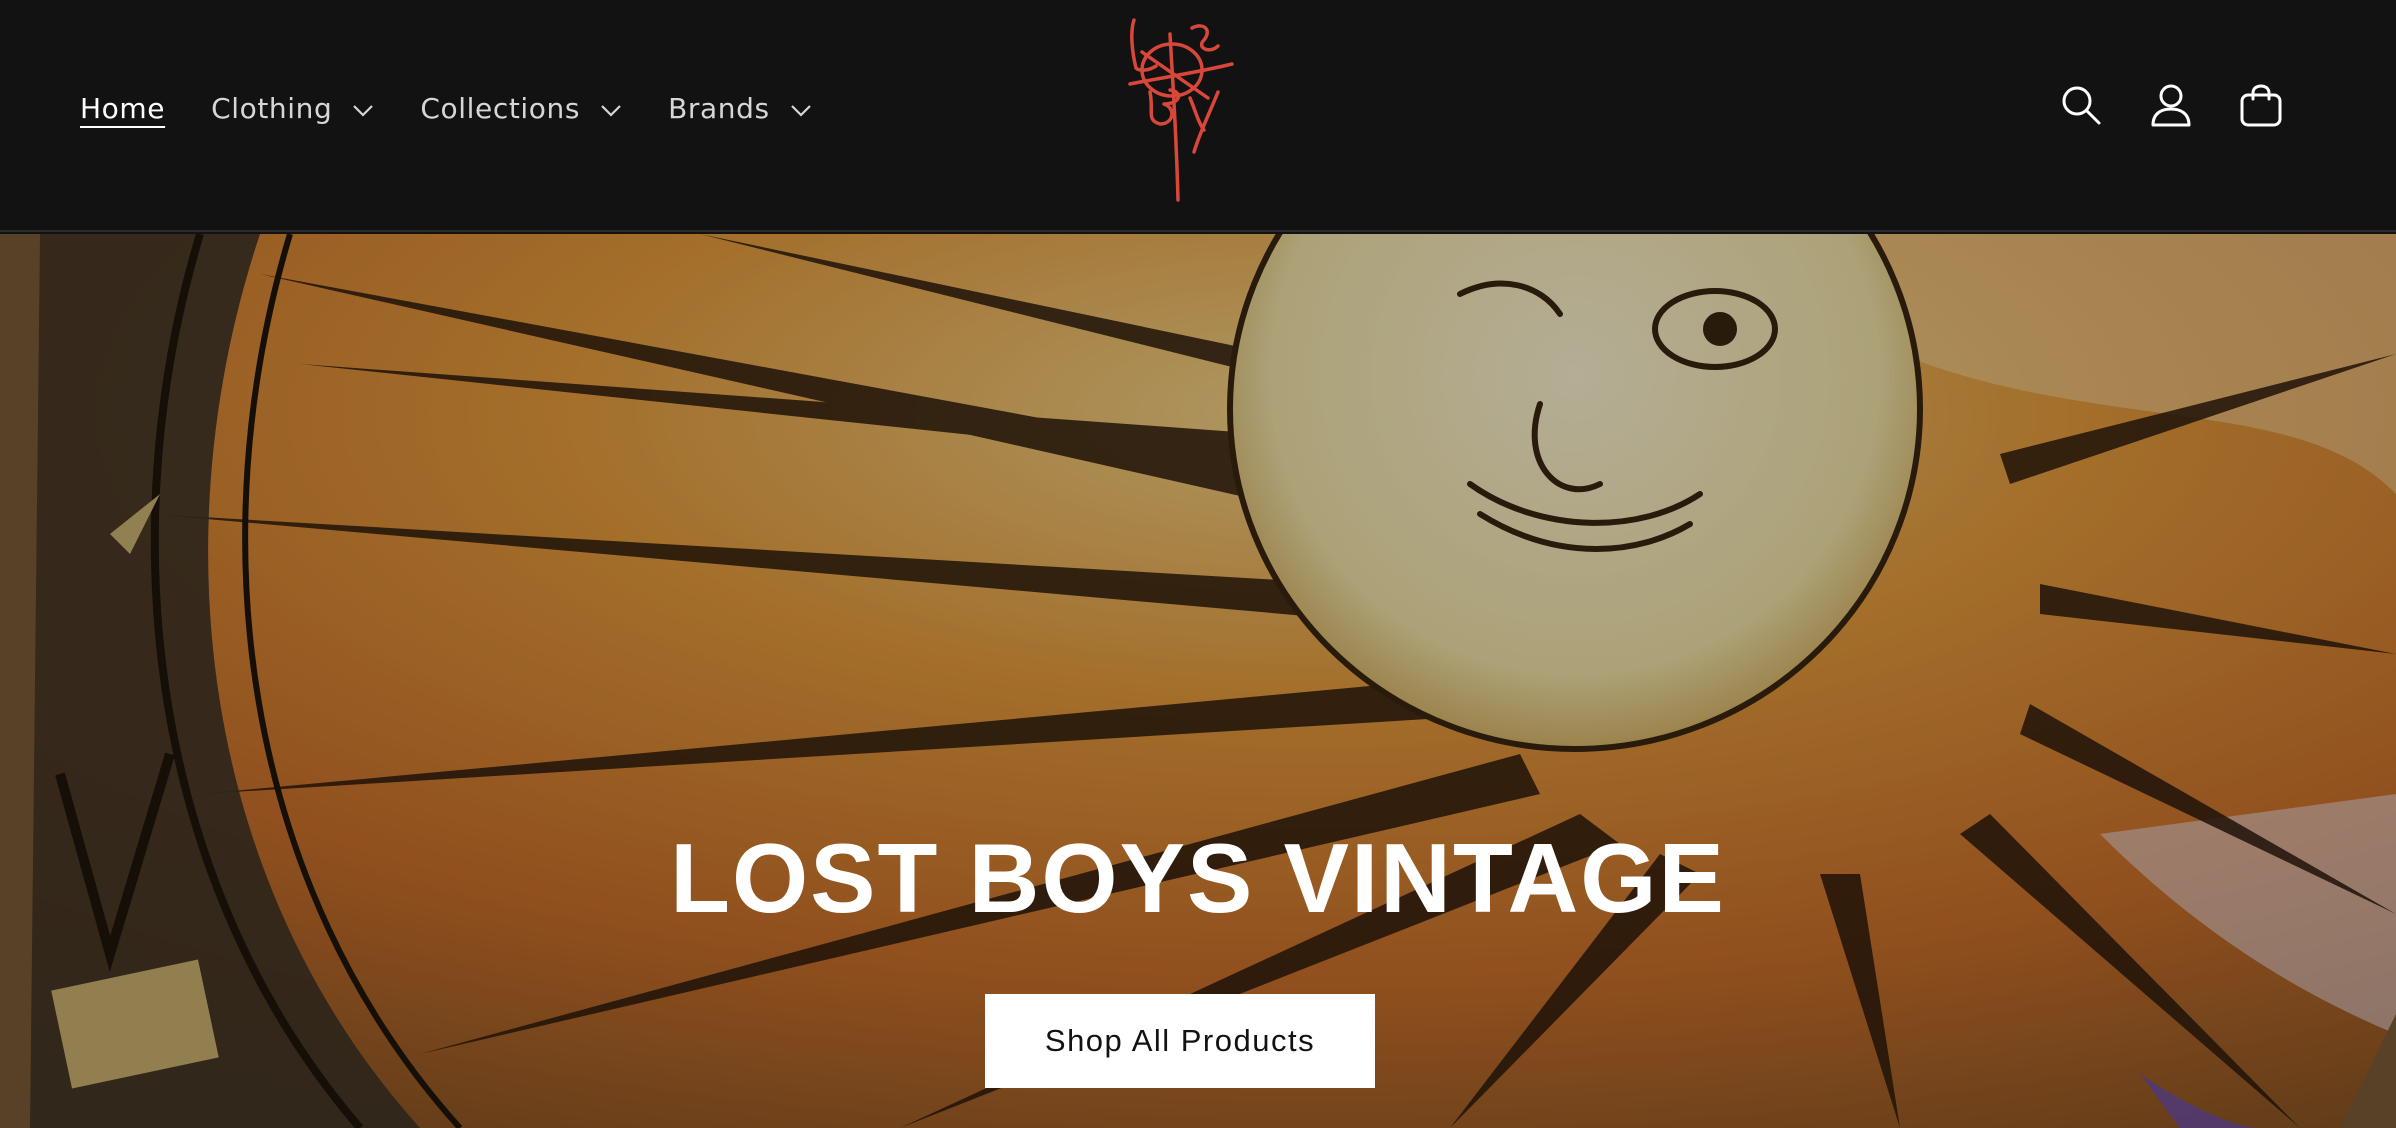 This screenshot has height=1128, width=2396. I want to click on nav-home: Home, so click(122, 108).